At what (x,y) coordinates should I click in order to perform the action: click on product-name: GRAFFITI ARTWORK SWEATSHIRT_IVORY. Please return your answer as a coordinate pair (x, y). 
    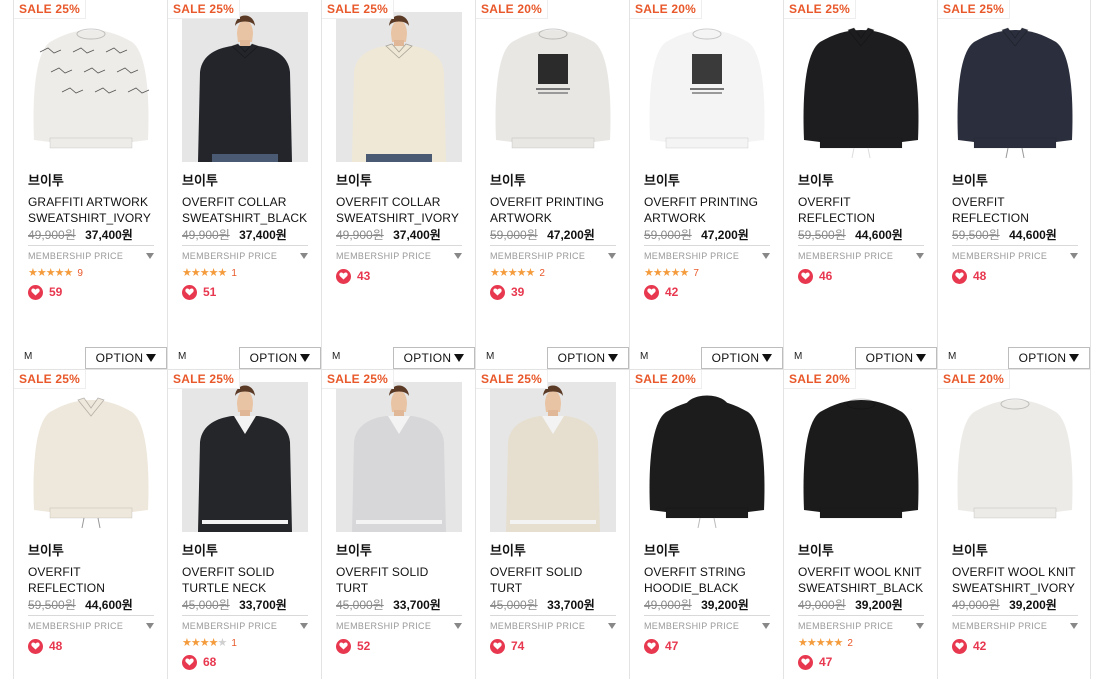
    Looking at the image, I should click on (91, 210).